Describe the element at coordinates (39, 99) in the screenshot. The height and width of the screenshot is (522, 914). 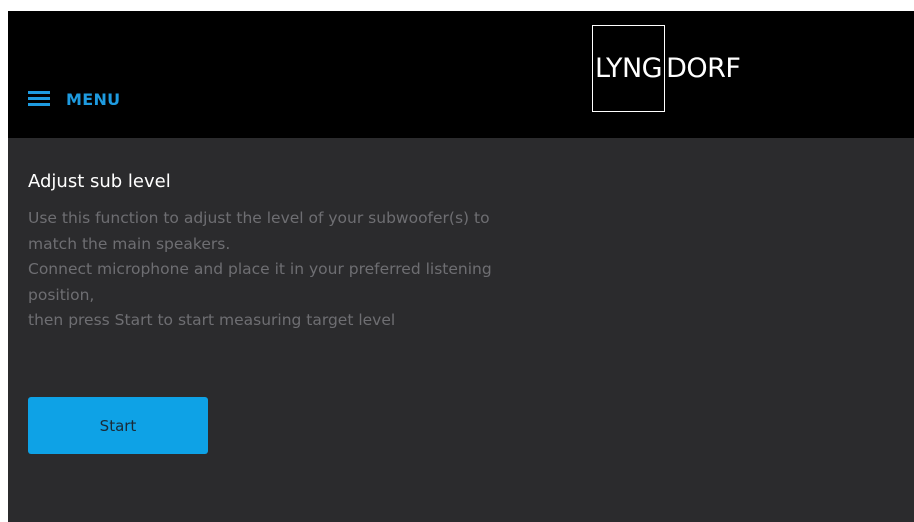
I see `hamburger-icon` at that location.